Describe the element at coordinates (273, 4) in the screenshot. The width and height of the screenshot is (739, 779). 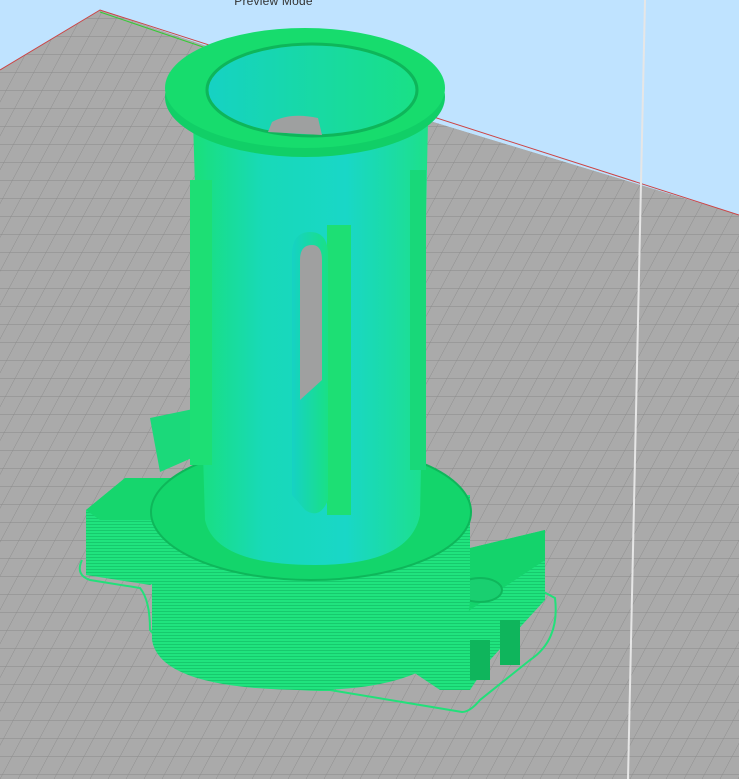
I see `preview-mode-label: Preview Mode` at that location.